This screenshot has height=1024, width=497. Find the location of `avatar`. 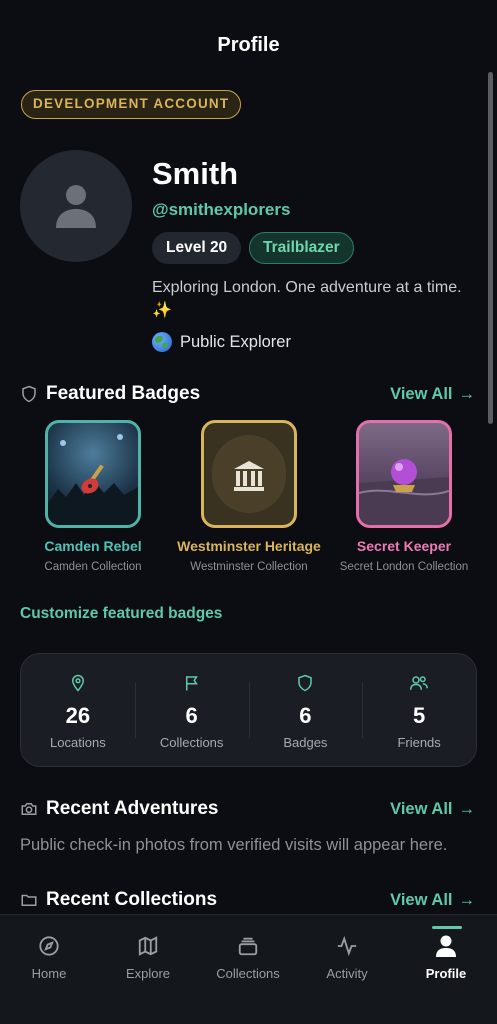

avatar is located at coordinates (76, 206).